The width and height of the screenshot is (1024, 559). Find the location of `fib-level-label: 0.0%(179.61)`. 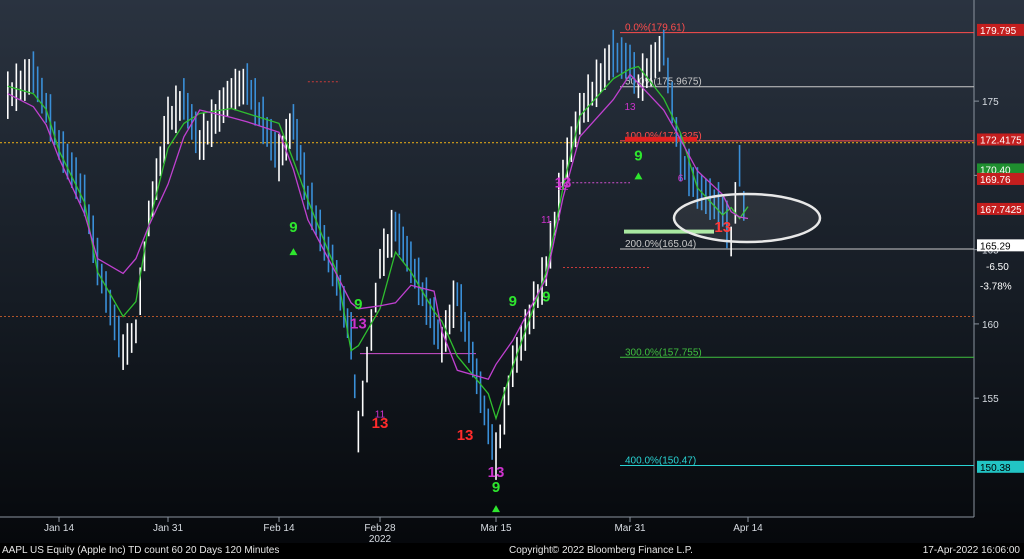

fib-level-label: 0.0%(179.61) is located at coordinates (655, 28).